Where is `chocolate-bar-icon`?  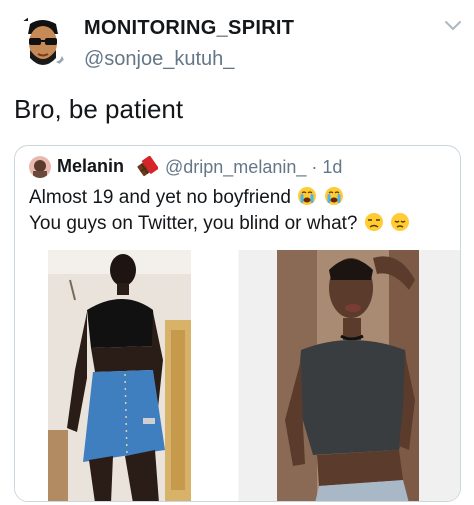
chocolate-bar-icon is located at coordinates (147, 166).